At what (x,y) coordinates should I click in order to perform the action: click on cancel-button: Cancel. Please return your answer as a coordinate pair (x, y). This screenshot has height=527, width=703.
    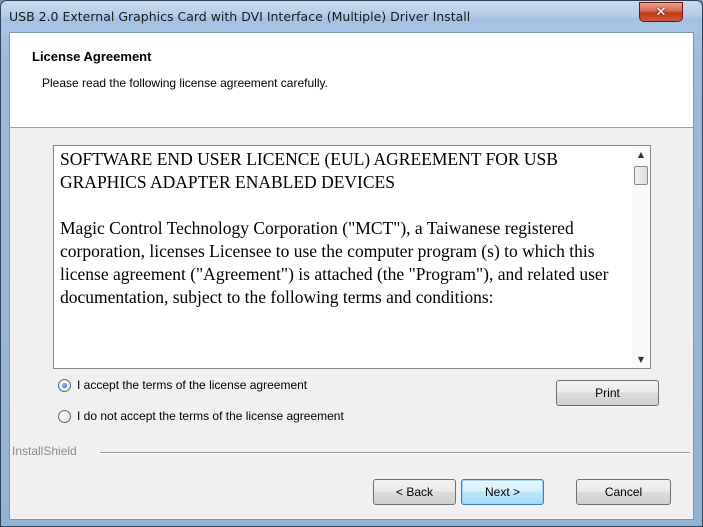
    Looking at the image, I should click on (623, 492).